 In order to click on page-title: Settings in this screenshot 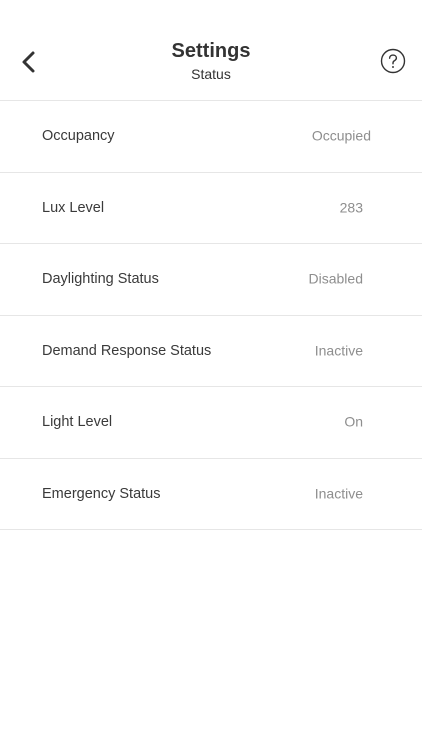, I will do `click(211, 51)`.